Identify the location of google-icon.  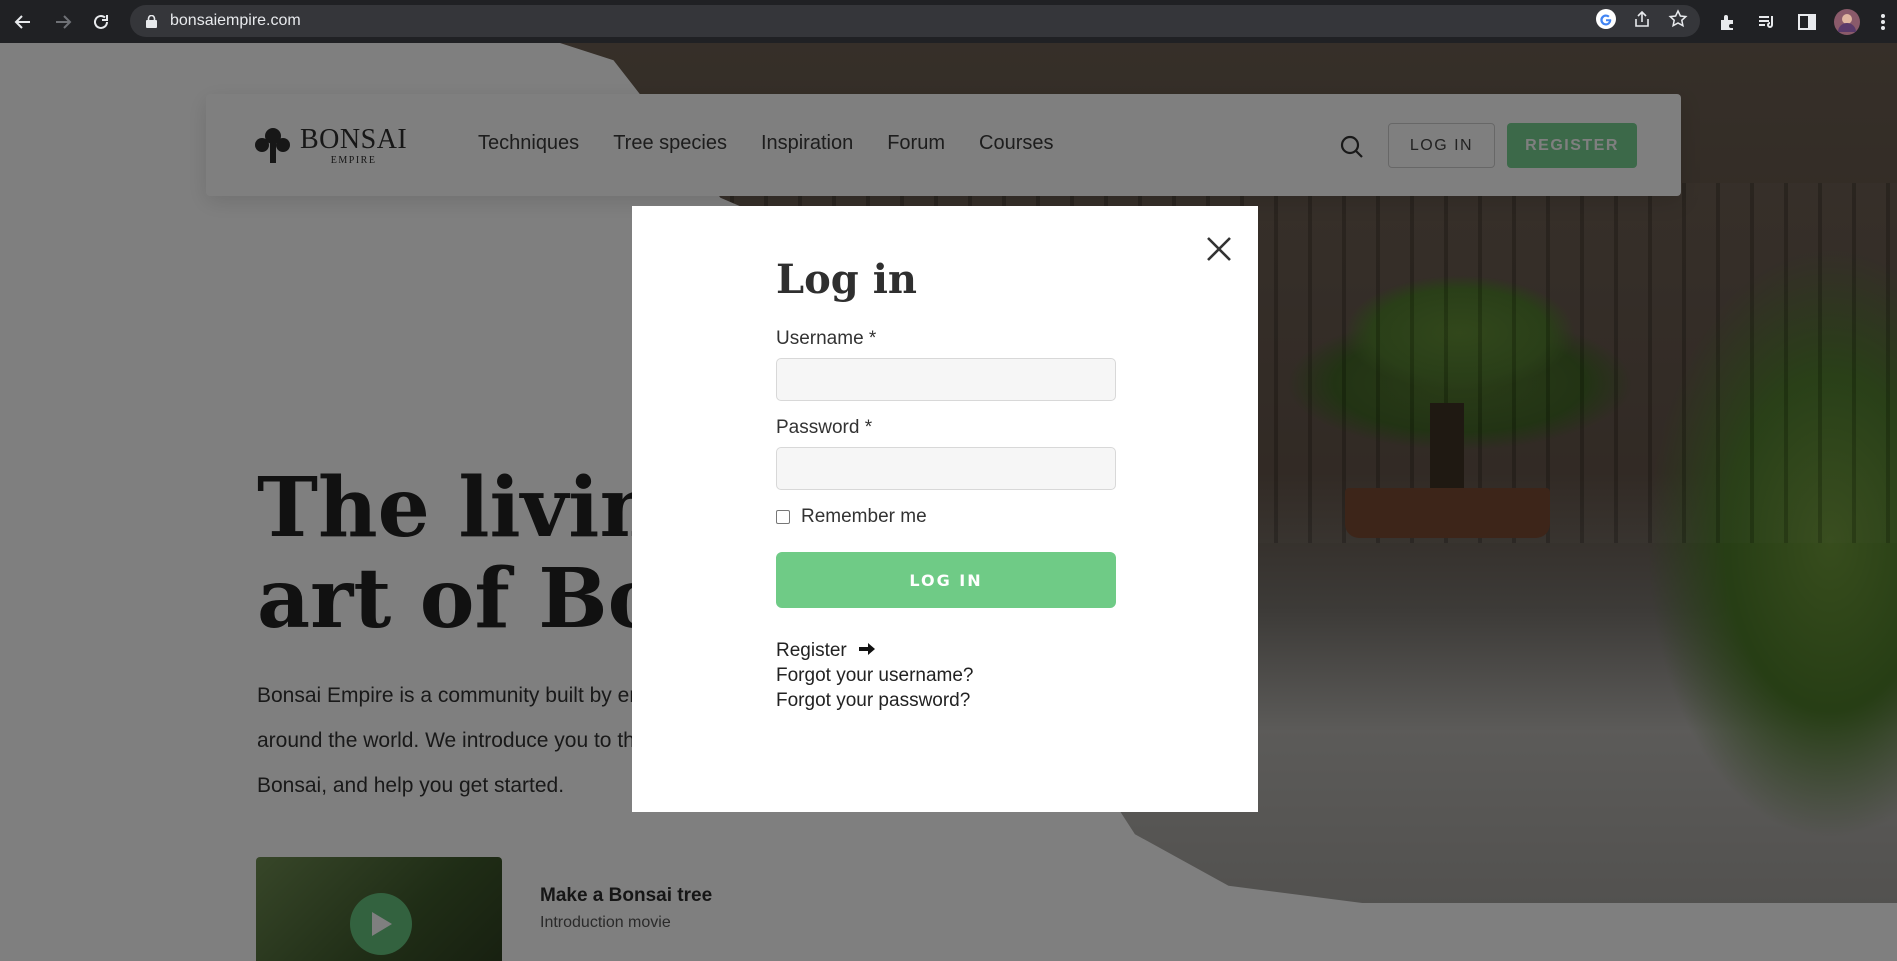
(1606, 21).